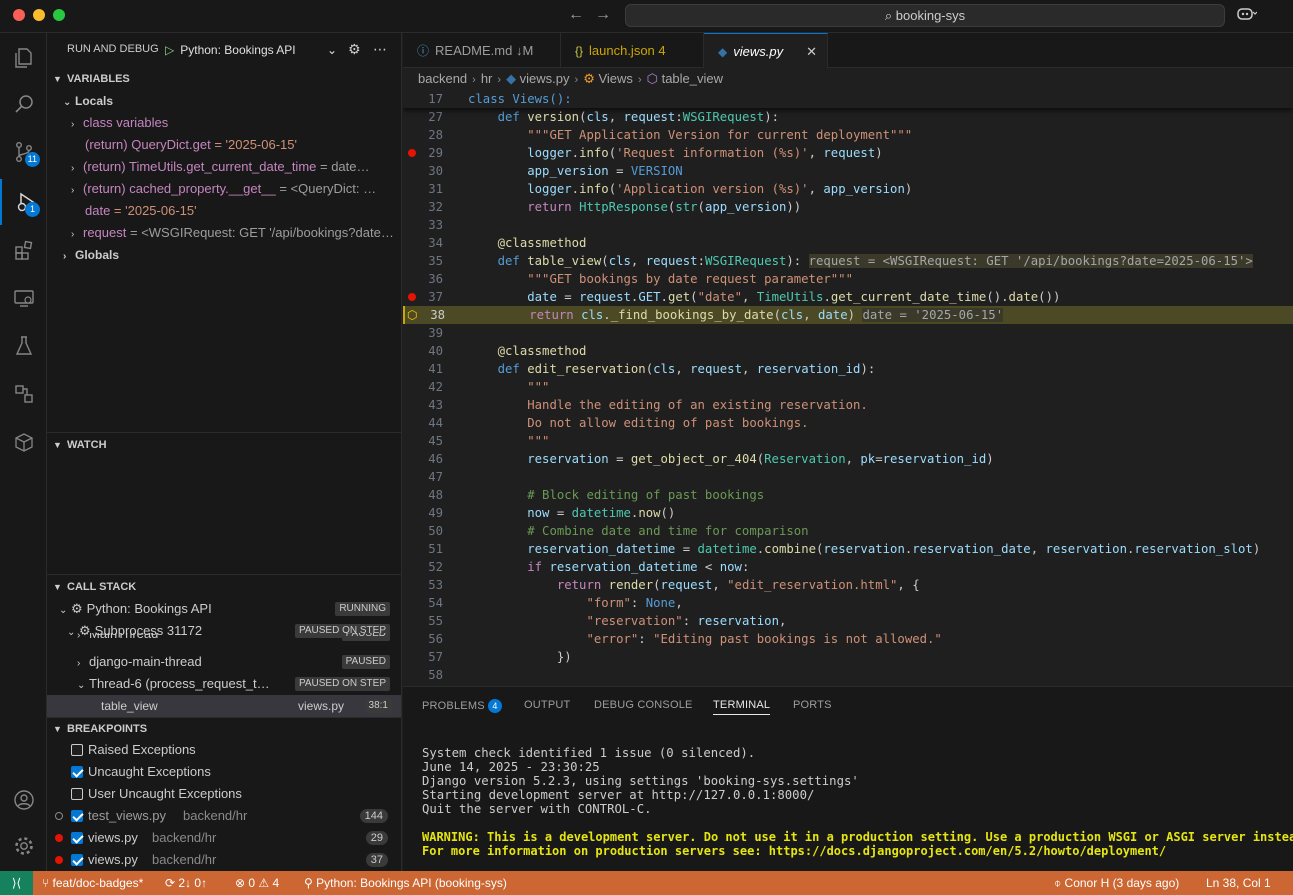 Image resolution: width=1293 pixels, height=895 pixels. I want to click on stack-frame-row: table_view views.py 38:1, so click(224, 706).